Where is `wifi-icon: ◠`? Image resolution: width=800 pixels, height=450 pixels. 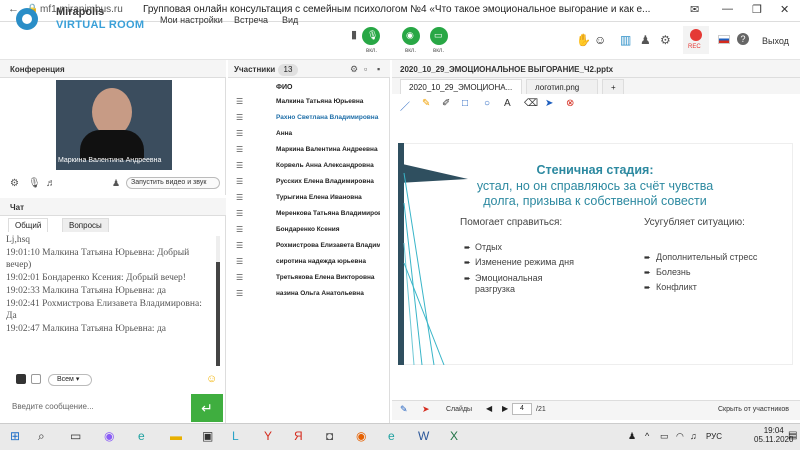
wifi-icon: ◠ is located at coordinates (680, 436).